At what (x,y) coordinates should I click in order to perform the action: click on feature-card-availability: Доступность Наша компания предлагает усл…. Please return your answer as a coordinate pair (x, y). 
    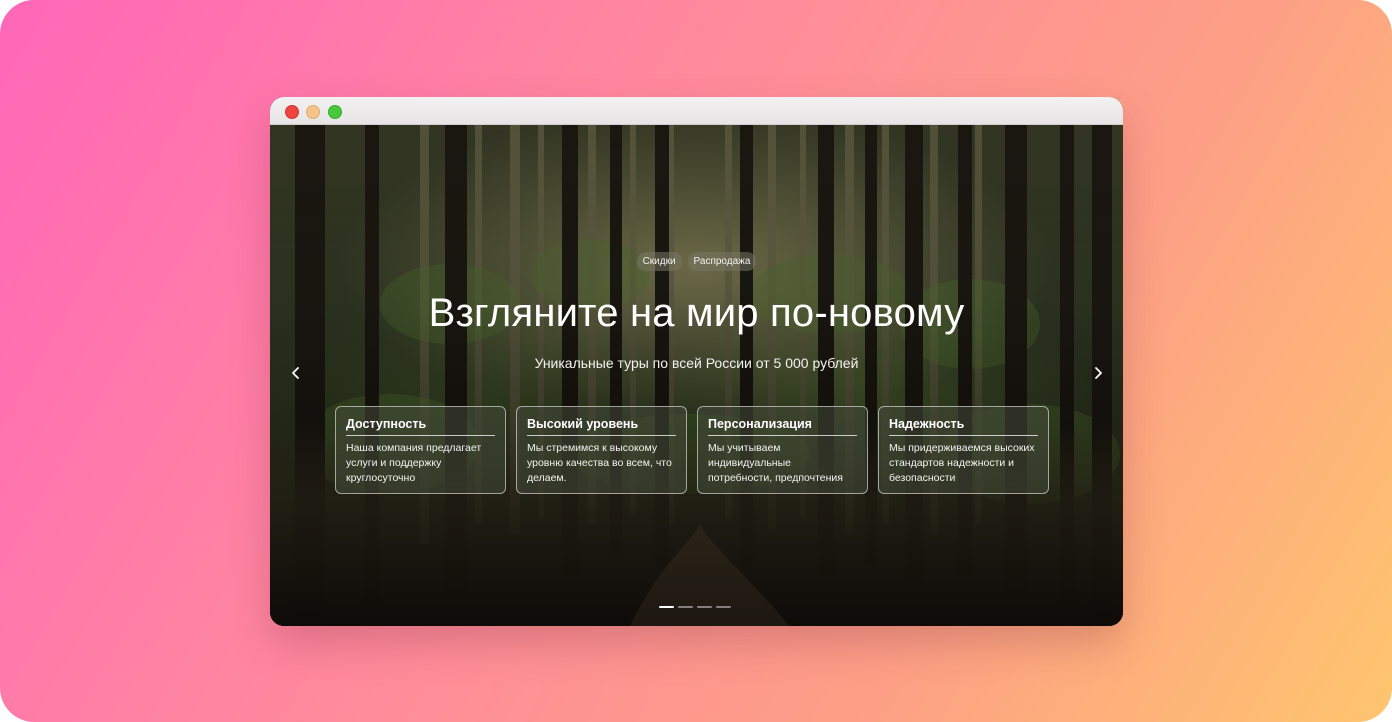
    Looking at the image, I should click on (420, 450).